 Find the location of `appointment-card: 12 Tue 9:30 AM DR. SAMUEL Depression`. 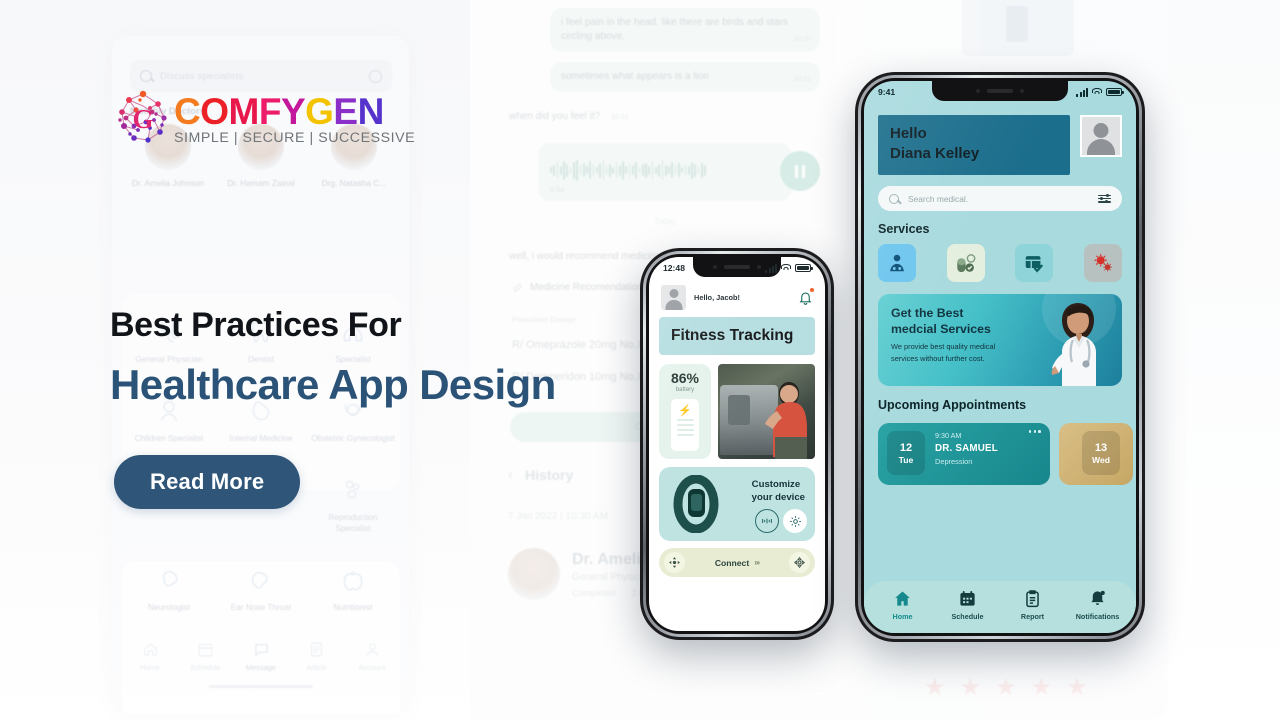

appointment-card: 12 Tue 9:30 AM DR. SAMUEL Depression is located at coordinates (964, 454).